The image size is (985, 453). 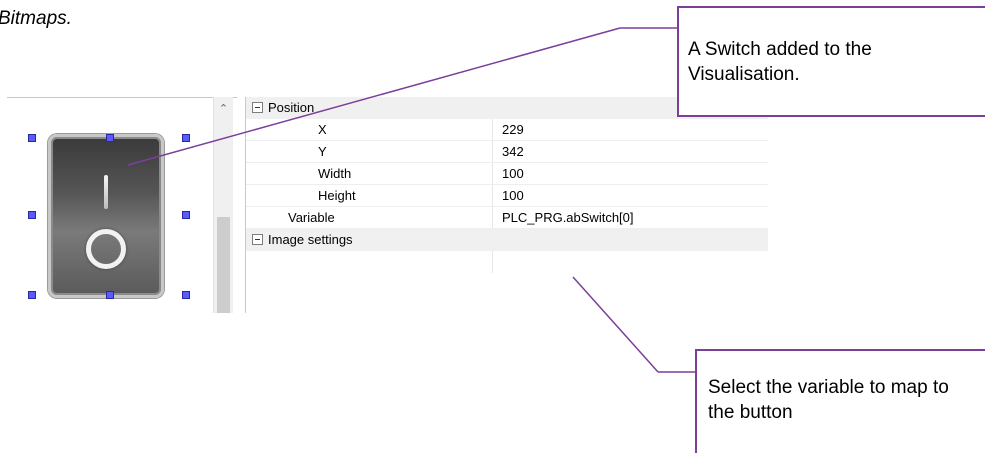 What do you see at coordinates (291, 107) in the screenshot?
I see `section-label: Position` at bounding box center [291, 107].